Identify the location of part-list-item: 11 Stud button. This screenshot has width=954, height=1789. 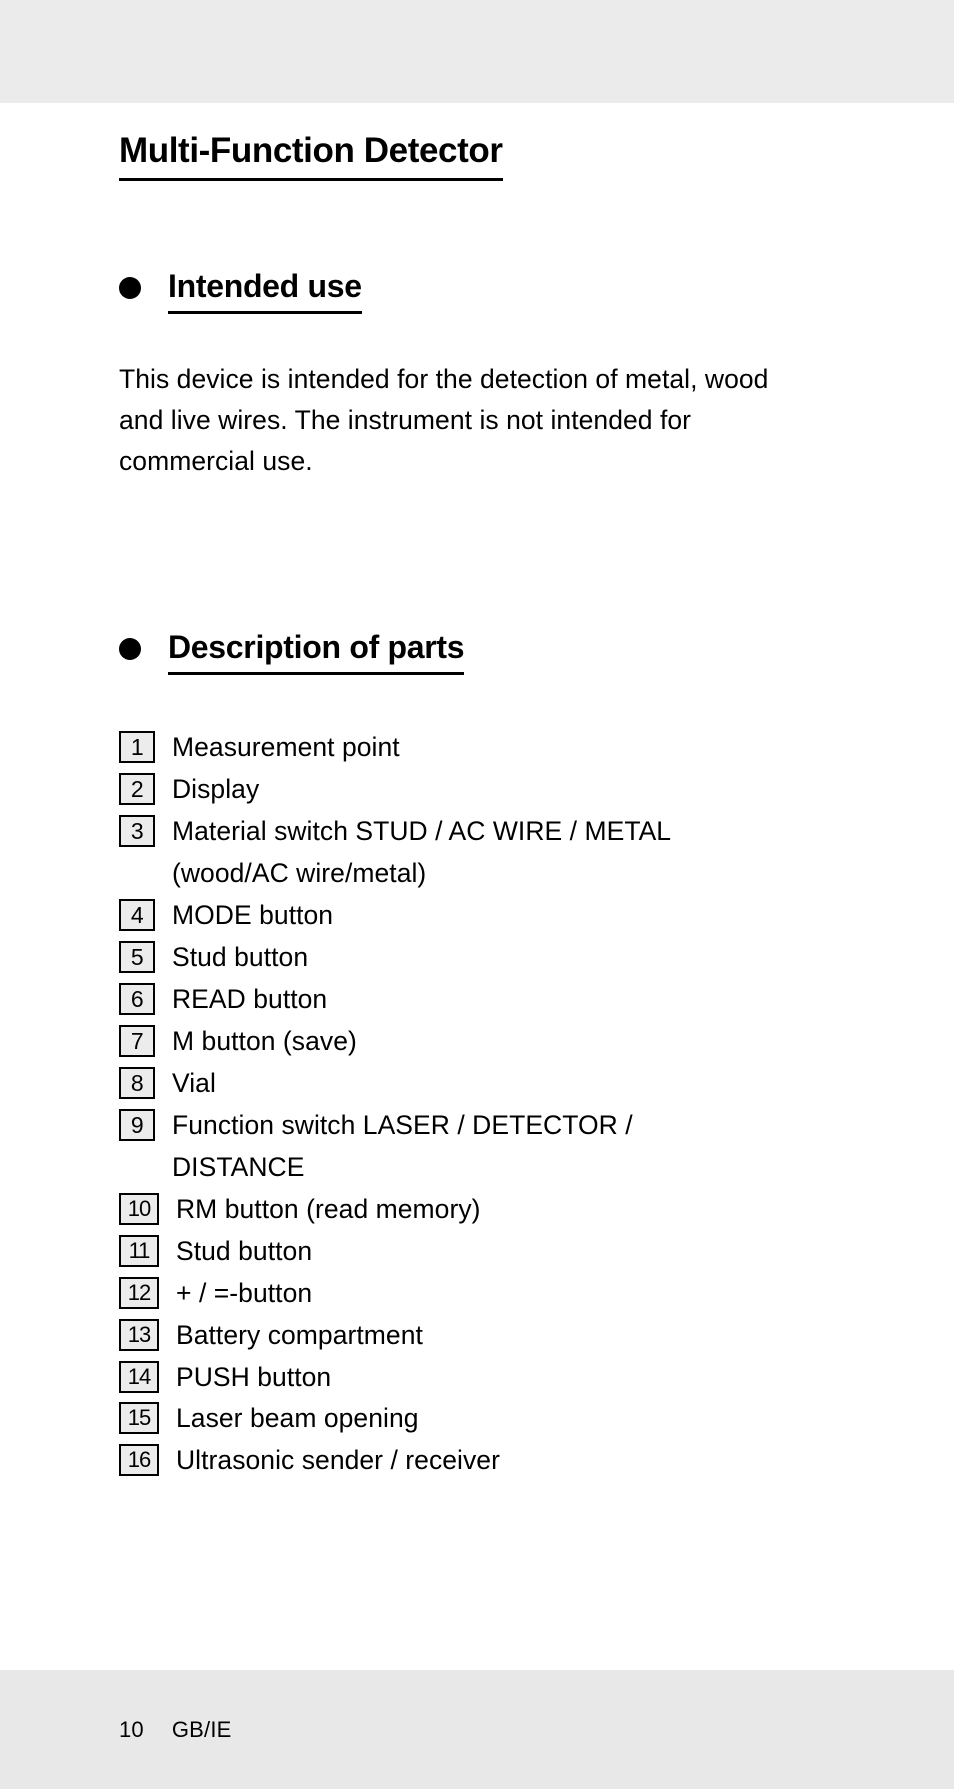
(481, 1251).